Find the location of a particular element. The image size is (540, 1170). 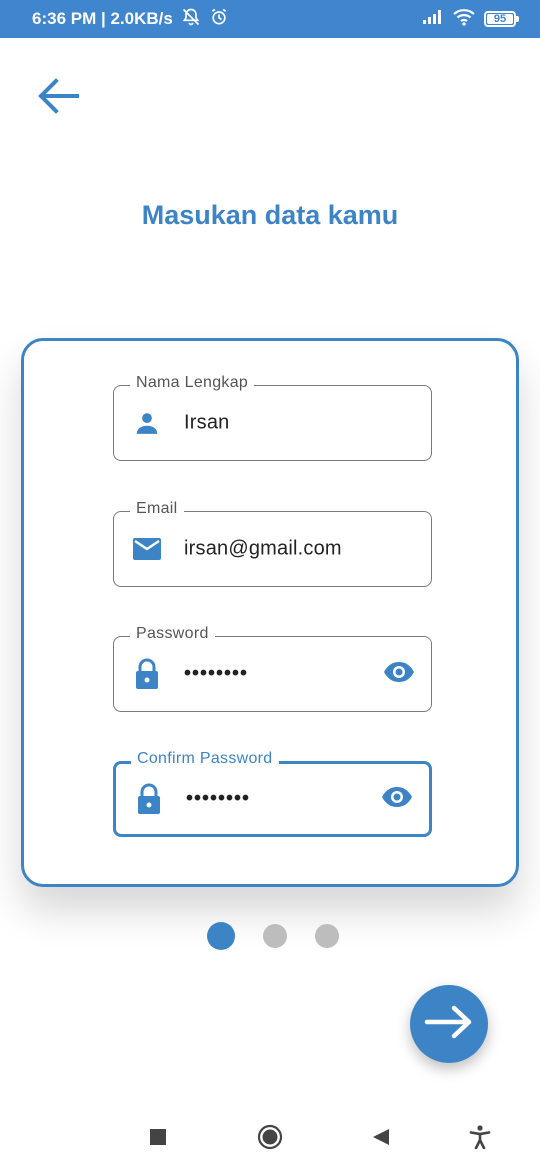

recents-square-icon is located at coordinates (158, 1139).